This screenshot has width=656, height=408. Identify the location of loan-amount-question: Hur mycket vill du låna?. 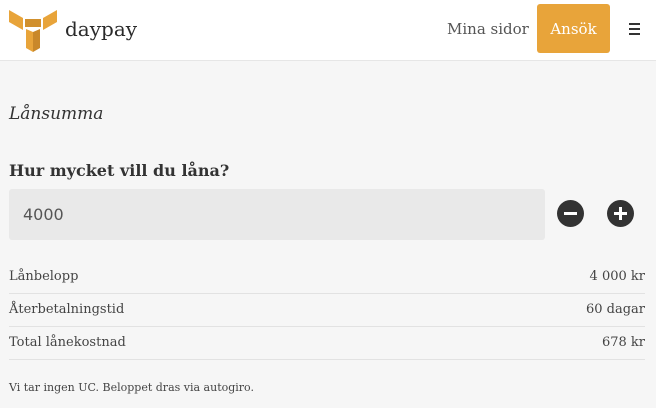
(119, 170).